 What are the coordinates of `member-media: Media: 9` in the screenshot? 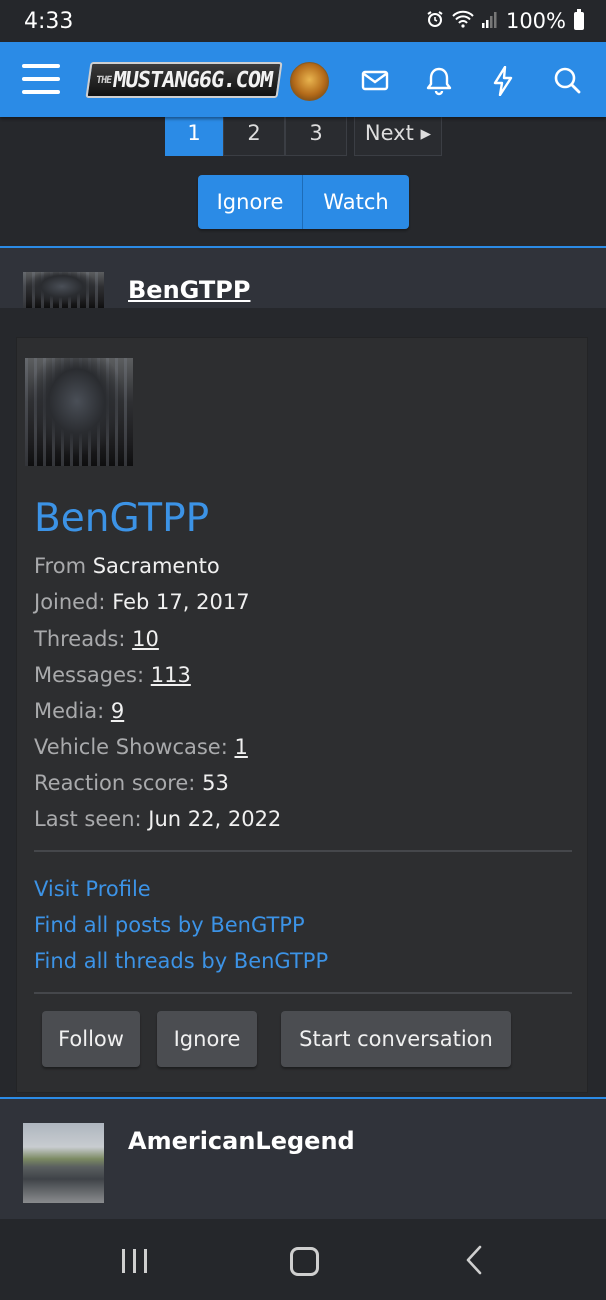 It's located at (79, 711).